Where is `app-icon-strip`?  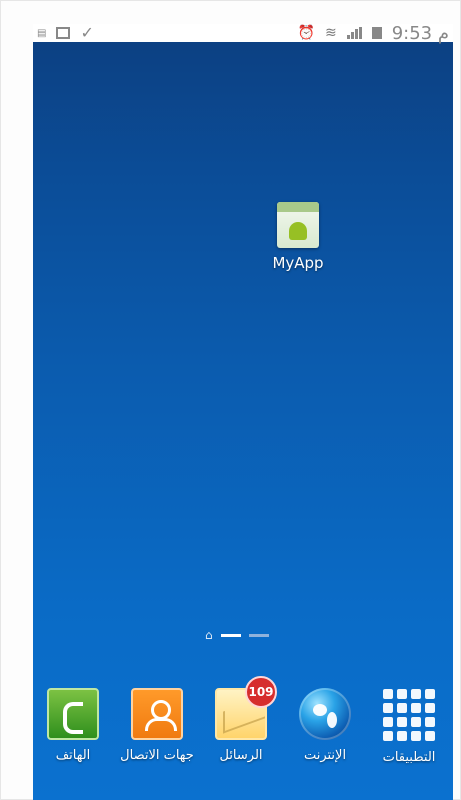
app-icon-strip is located at coordinates (298, 207).